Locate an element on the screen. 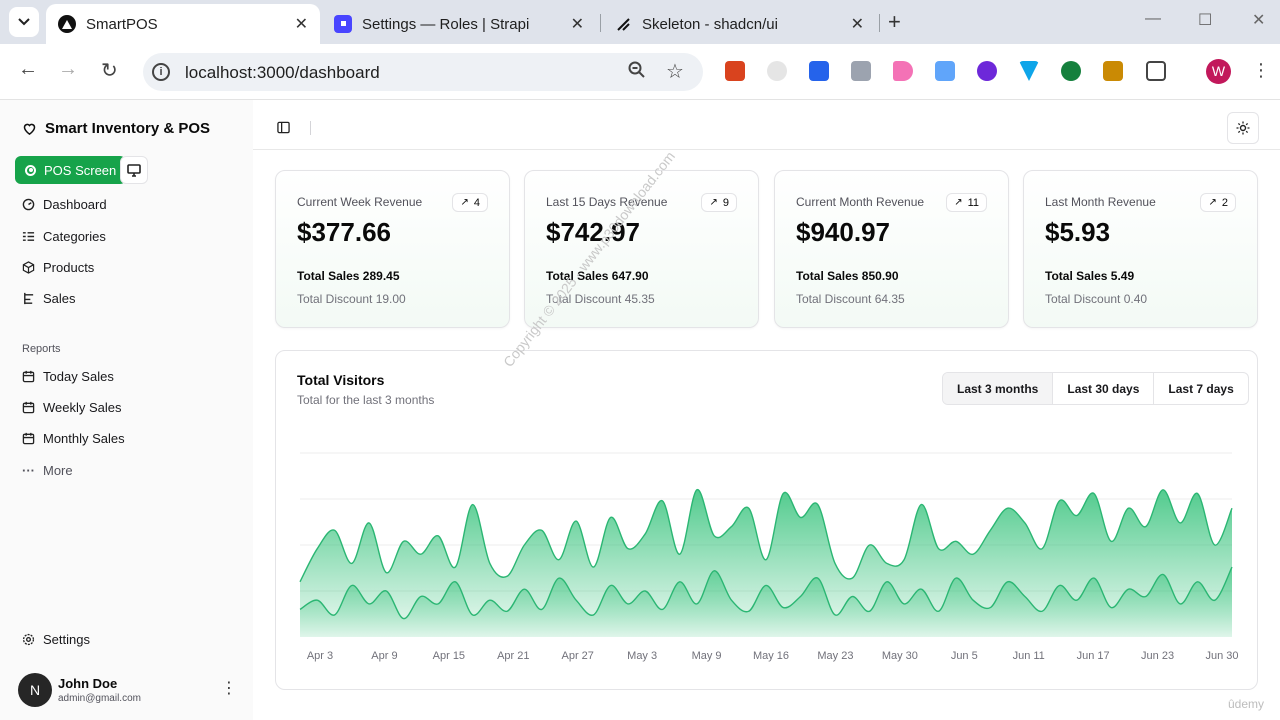 This screenshot has width=1280, height=720. card-total-sales: Total Sales 647.90 is located at coordinates (597, 276).